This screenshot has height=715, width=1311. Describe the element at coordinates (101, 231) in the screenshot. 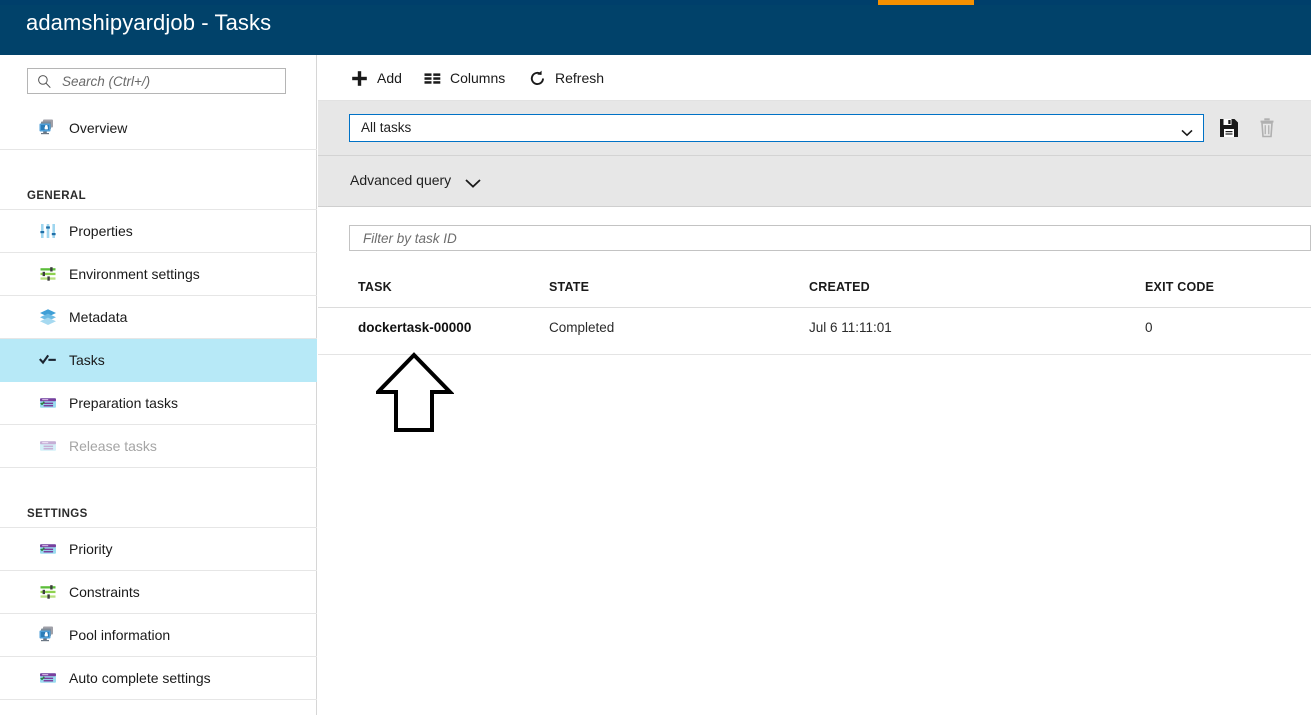

I see `sidebar-item-label: Properties` at that location.